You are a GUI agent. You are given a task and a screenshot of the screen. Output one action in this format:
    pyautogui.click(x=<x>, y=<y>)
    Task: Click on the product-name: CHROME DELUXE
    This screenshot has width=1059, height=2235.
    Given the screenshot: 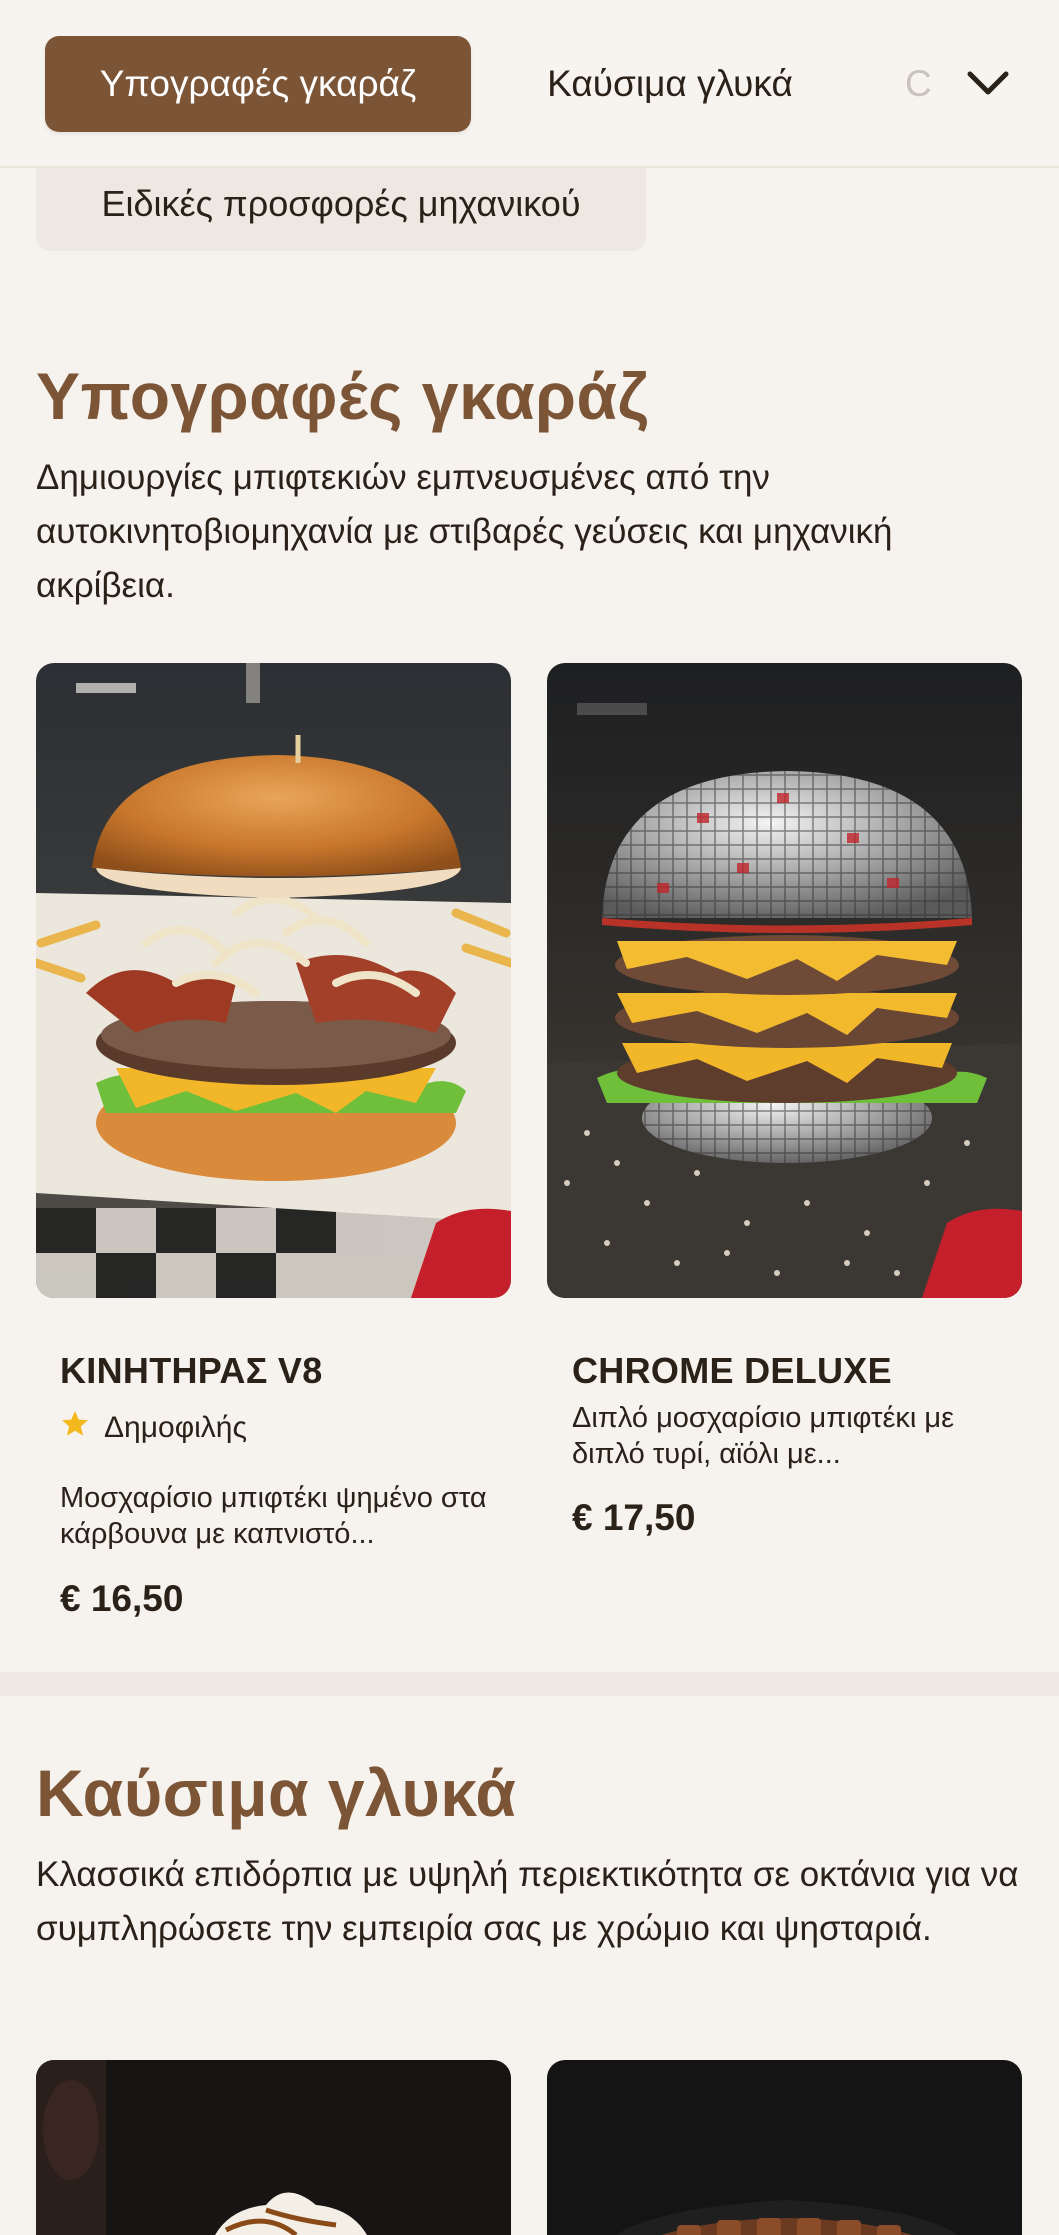 What is the action you would take?
    pyautogui.click(x=732, y=1371)
    